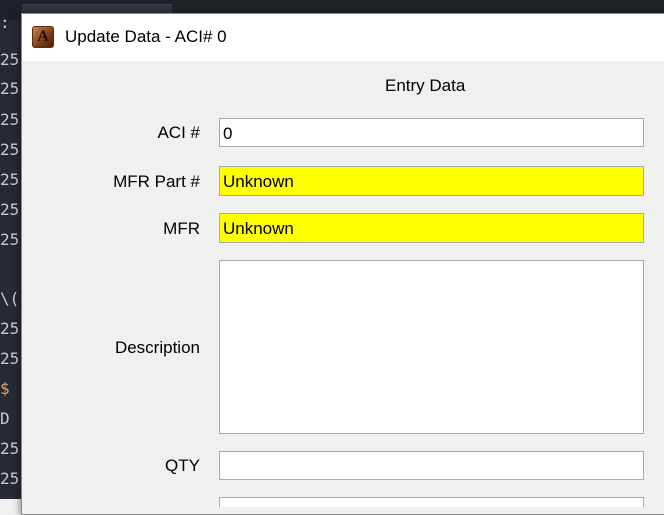  I want to click on mfr-part-field, so click(431, 181).